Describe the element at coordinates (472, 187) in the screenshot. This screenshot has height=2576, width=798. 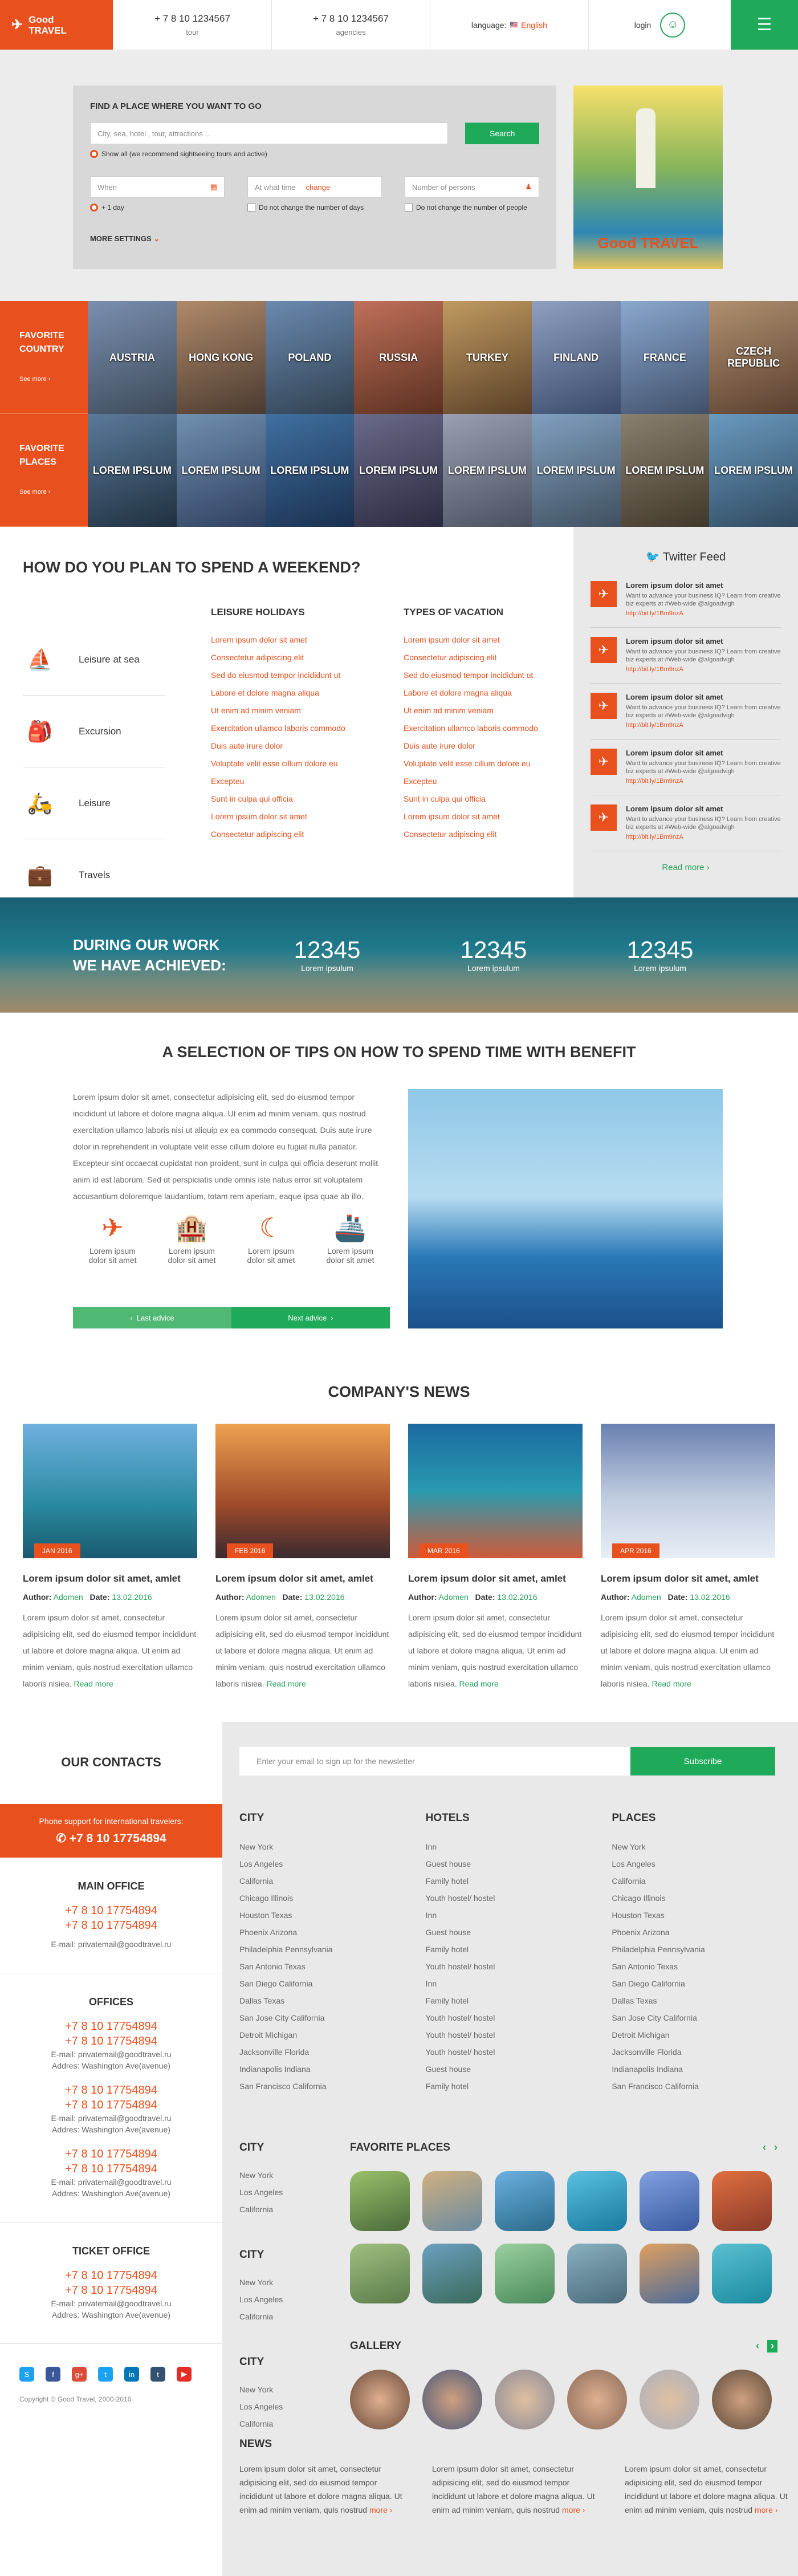
I see `persons-field: Number of persons ♟` at that location.